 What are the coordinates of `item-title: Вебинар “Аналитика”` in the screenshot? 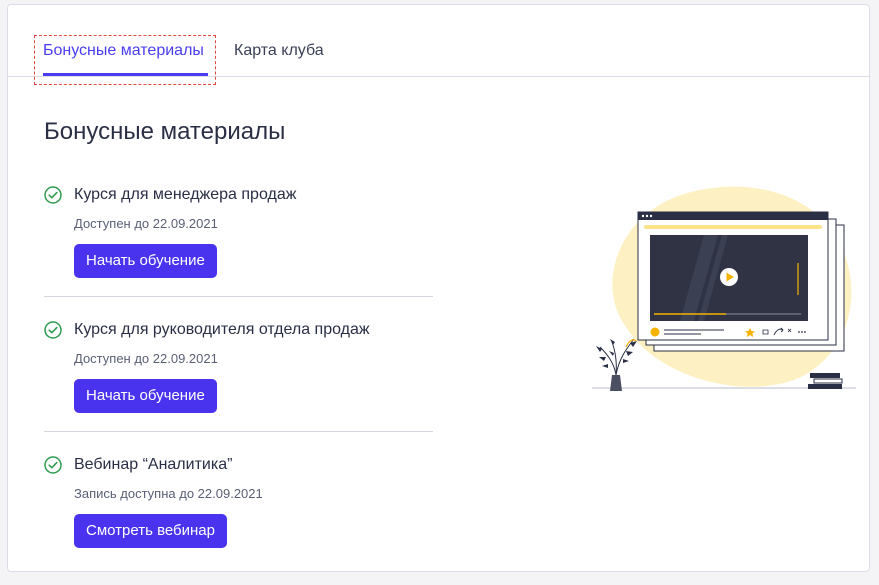 It's located at (153, 464).